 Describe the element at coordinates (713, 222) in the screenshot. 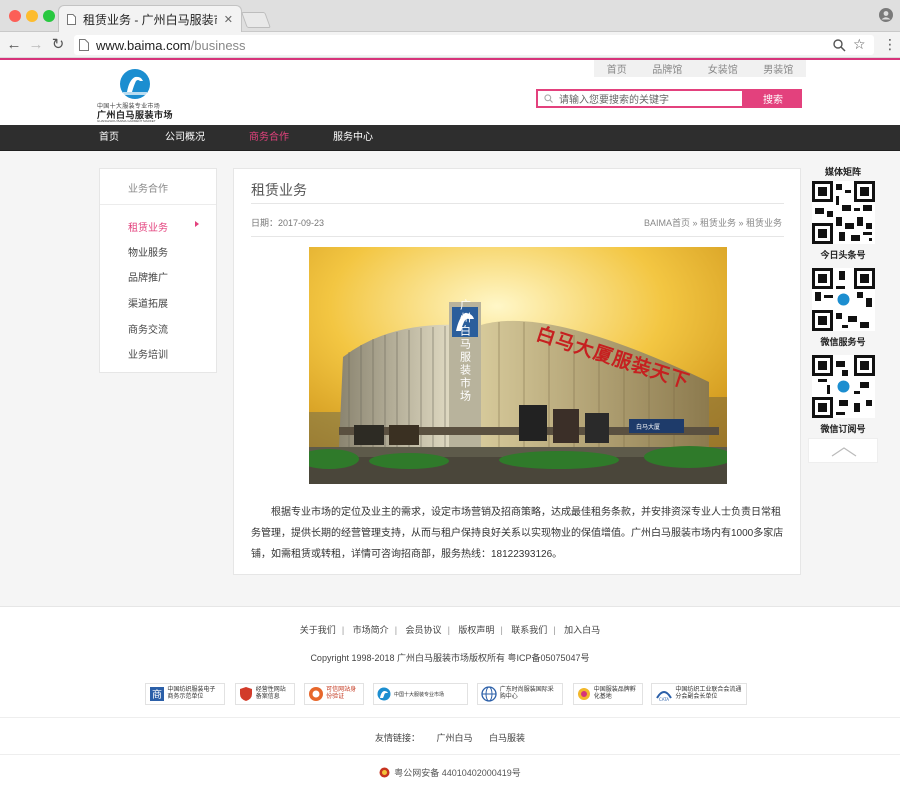

I see `breadcrumb: BAIMA首页 » 租赁业务 » 租赁业务` at that location.